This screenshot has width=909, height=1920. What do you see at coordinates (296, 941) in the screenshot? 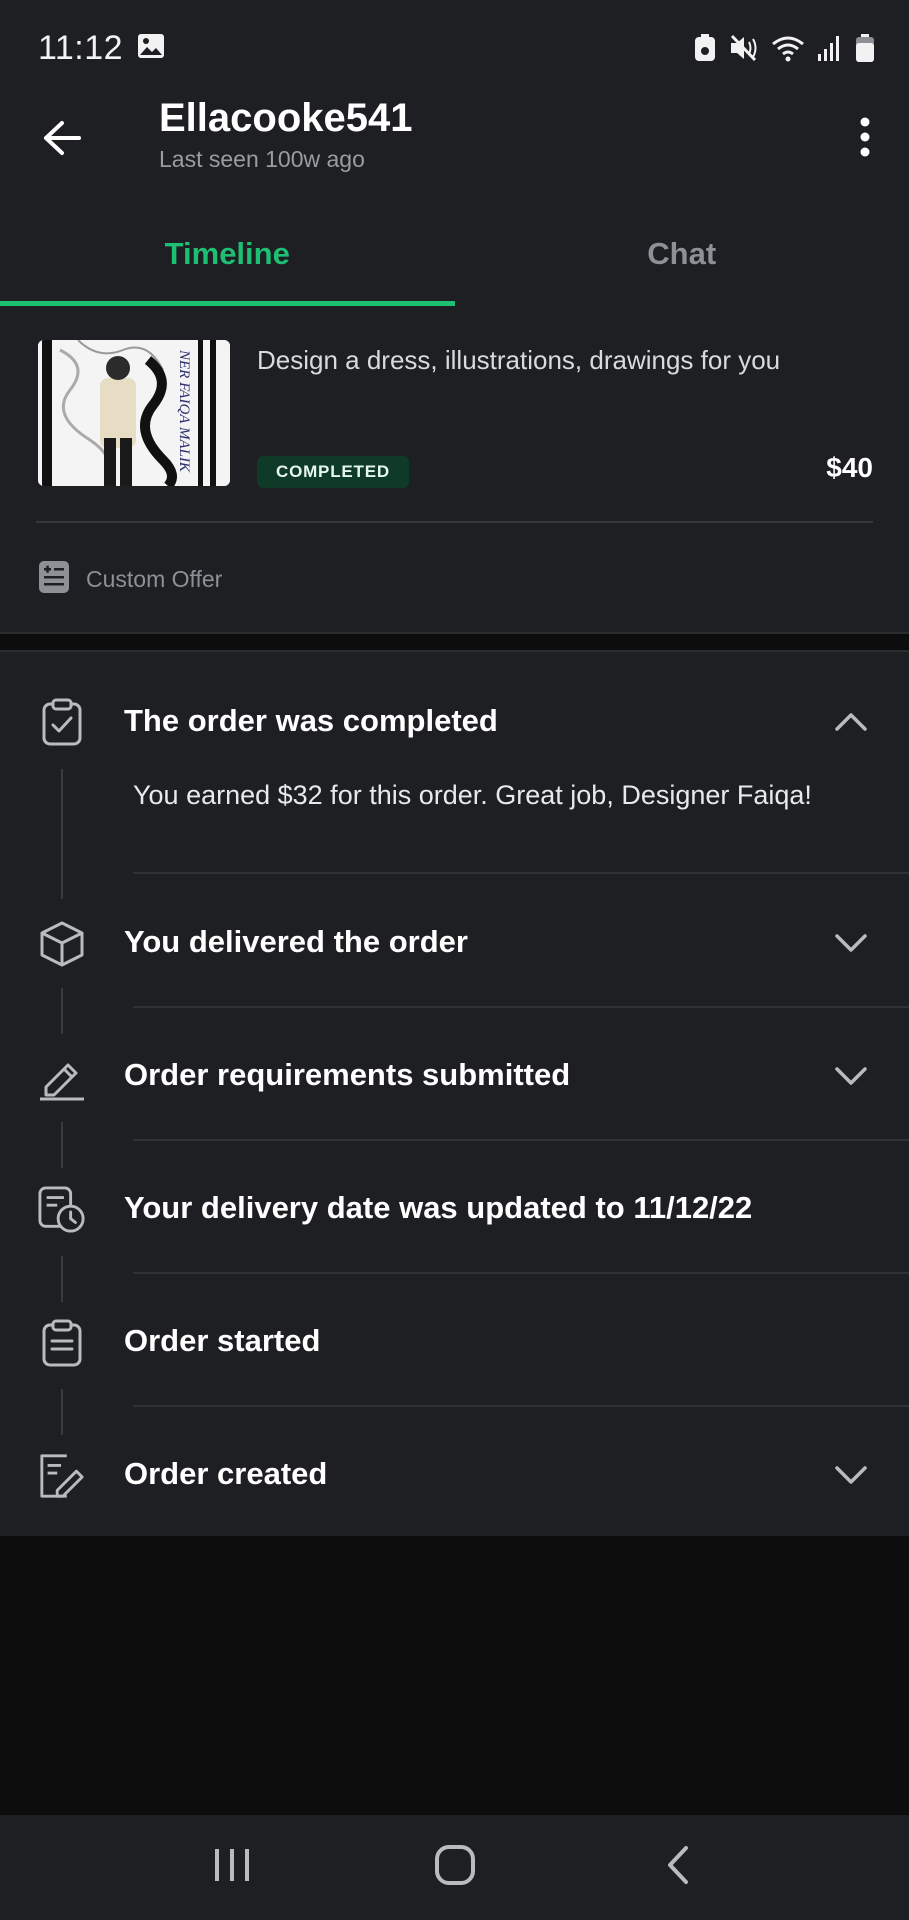
I see `timeline-item-title: You delivered the order` at bounding box center [296, 941].